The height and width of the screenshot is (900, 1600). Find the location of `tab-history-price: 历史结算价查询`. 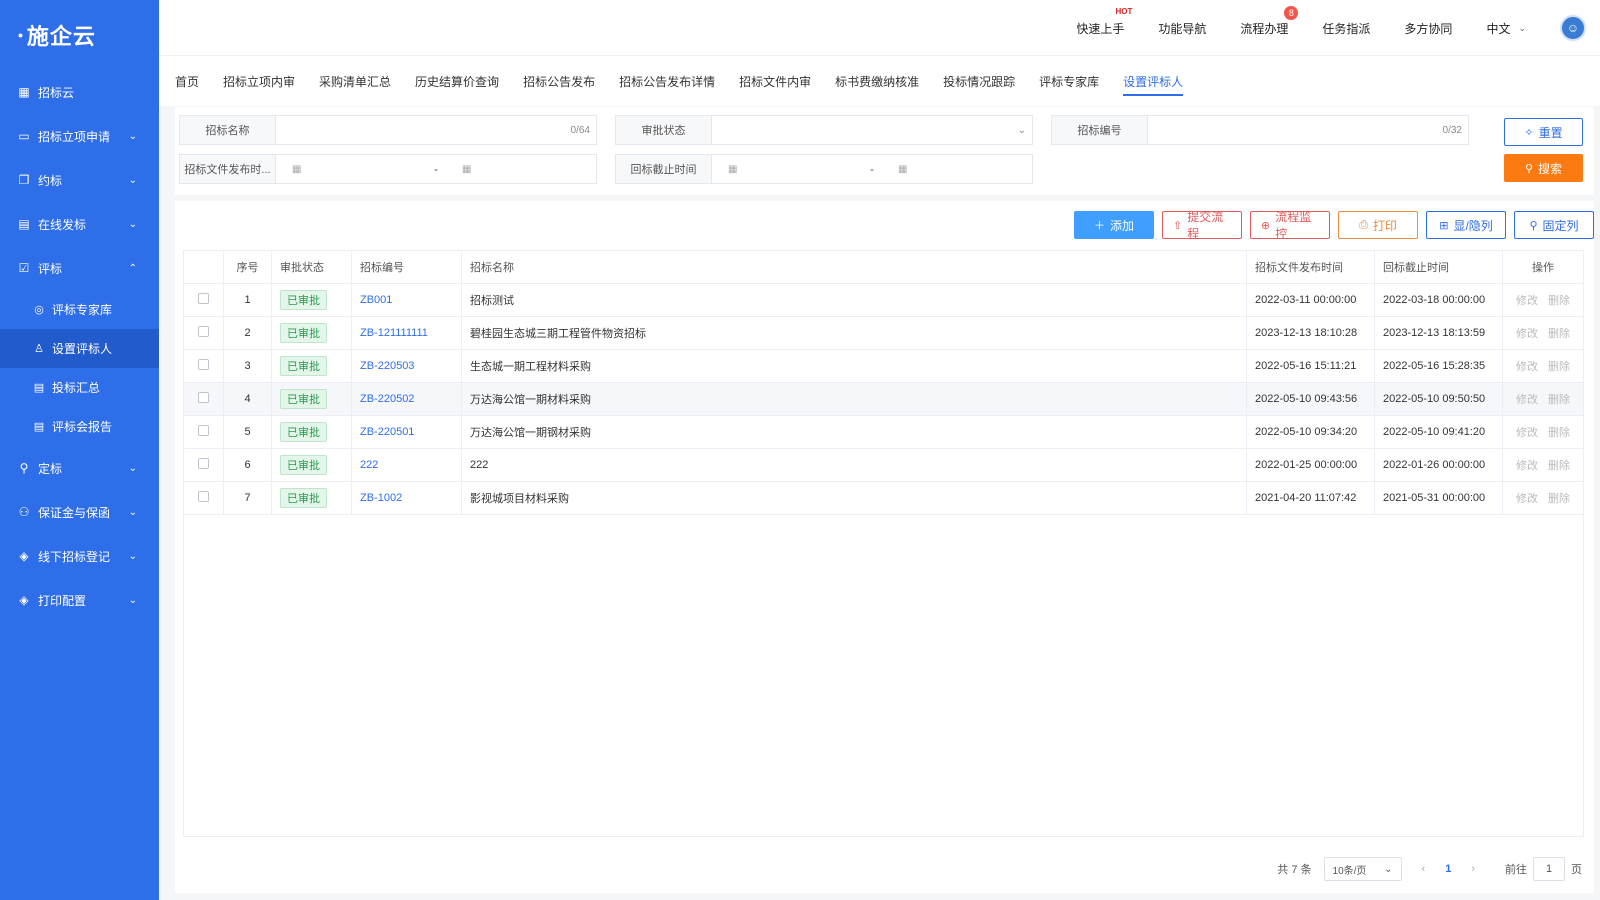

tab-history-price: 历史结算价查询 is located at coordinates (457, 81).